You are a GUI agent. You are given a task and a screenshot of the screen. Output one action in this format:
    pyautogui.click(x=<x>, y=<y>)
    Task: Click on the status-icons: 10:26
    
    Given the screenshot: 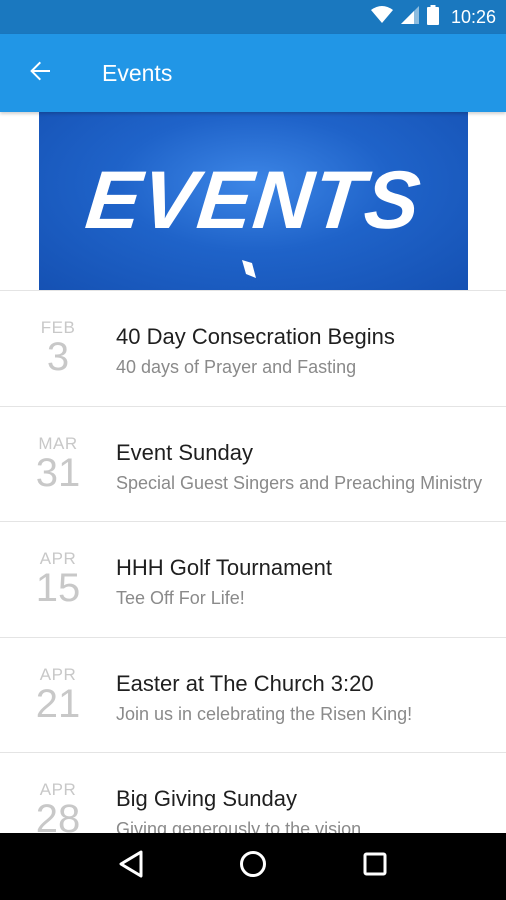 What is the action you would take?
    pyautogui.click(x=433, y=17)
    